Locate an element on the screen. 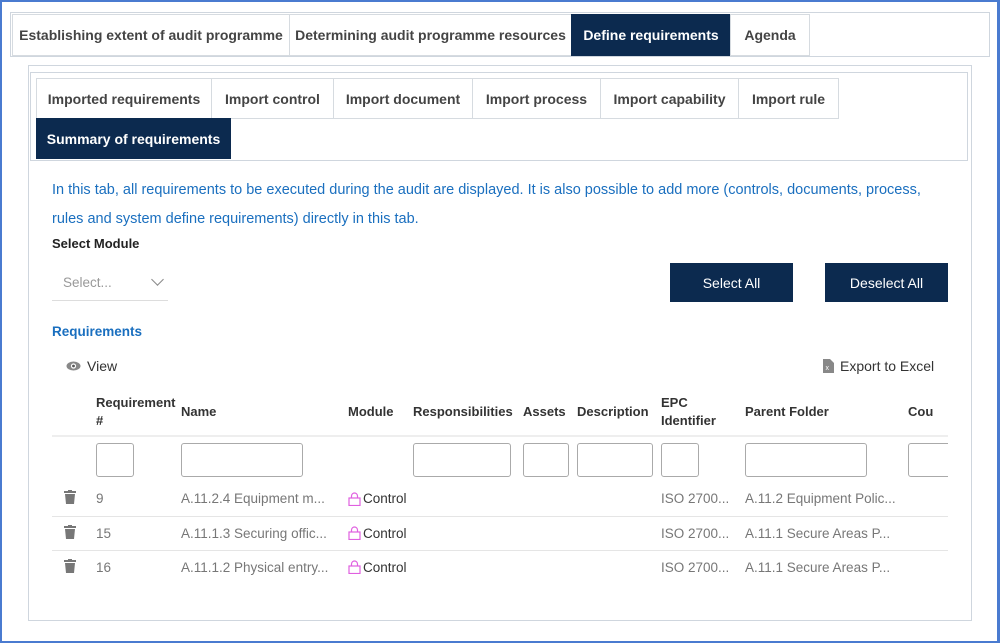 This screenshot has width=1000, height=643. col-requirement-number: Requirement # is located at coordinates (134, 412).